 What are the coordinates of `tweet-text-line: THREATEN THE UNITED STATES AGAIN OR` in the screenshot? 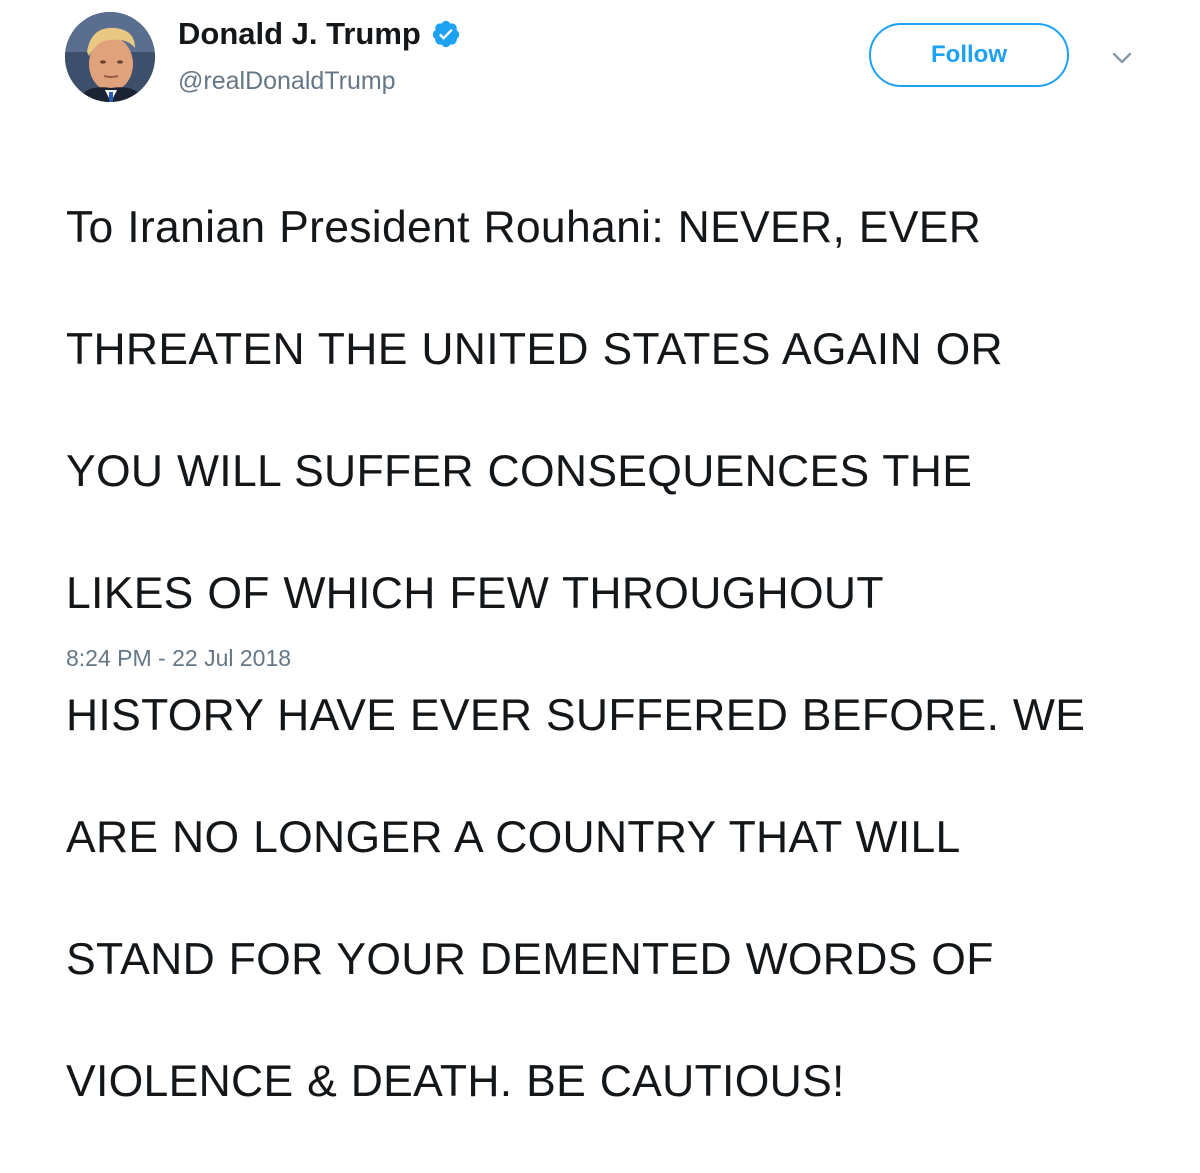 It's located at (534, 349).